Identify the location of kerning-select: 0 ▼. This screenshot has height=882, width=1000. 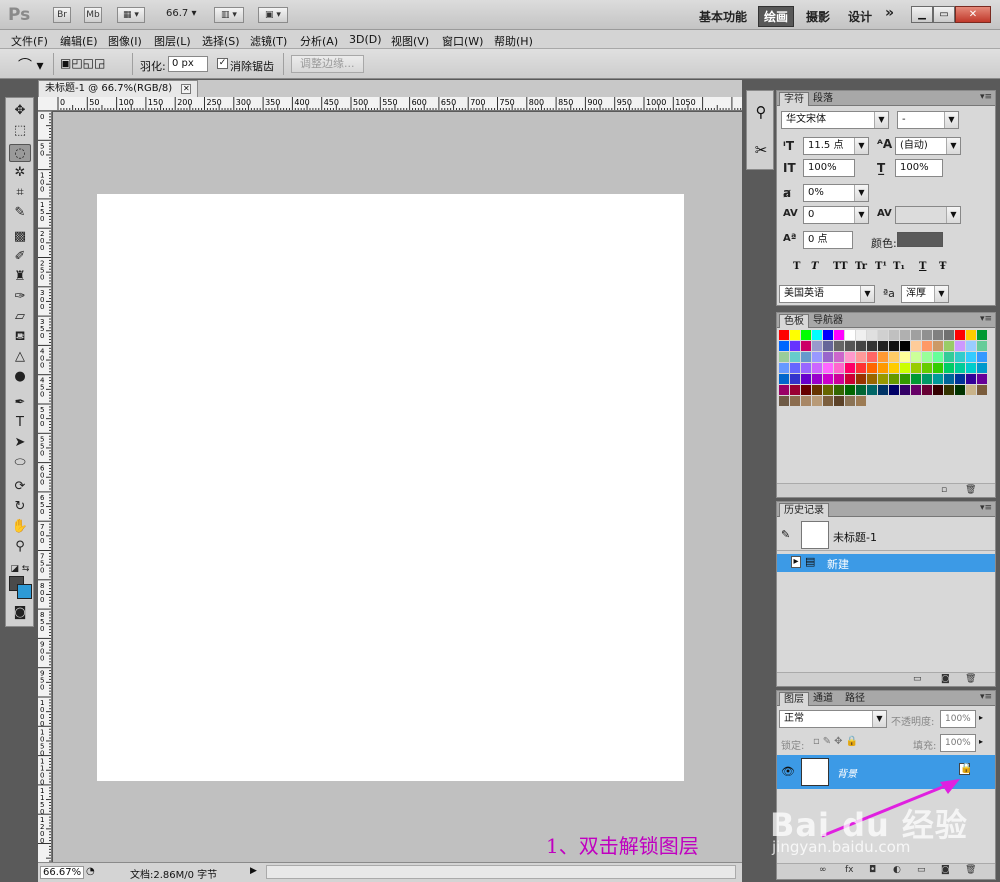
(836, 215).